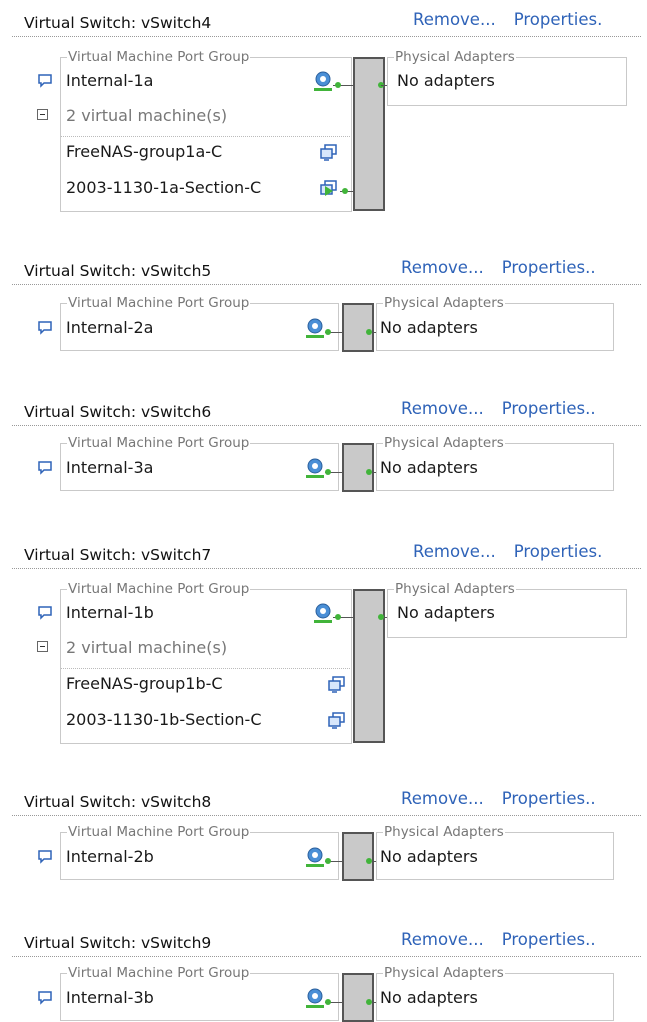 The width and height of the screenshot is (647, 1022). I want to click on port-group-label: Internal-2b, so click(110, 857).